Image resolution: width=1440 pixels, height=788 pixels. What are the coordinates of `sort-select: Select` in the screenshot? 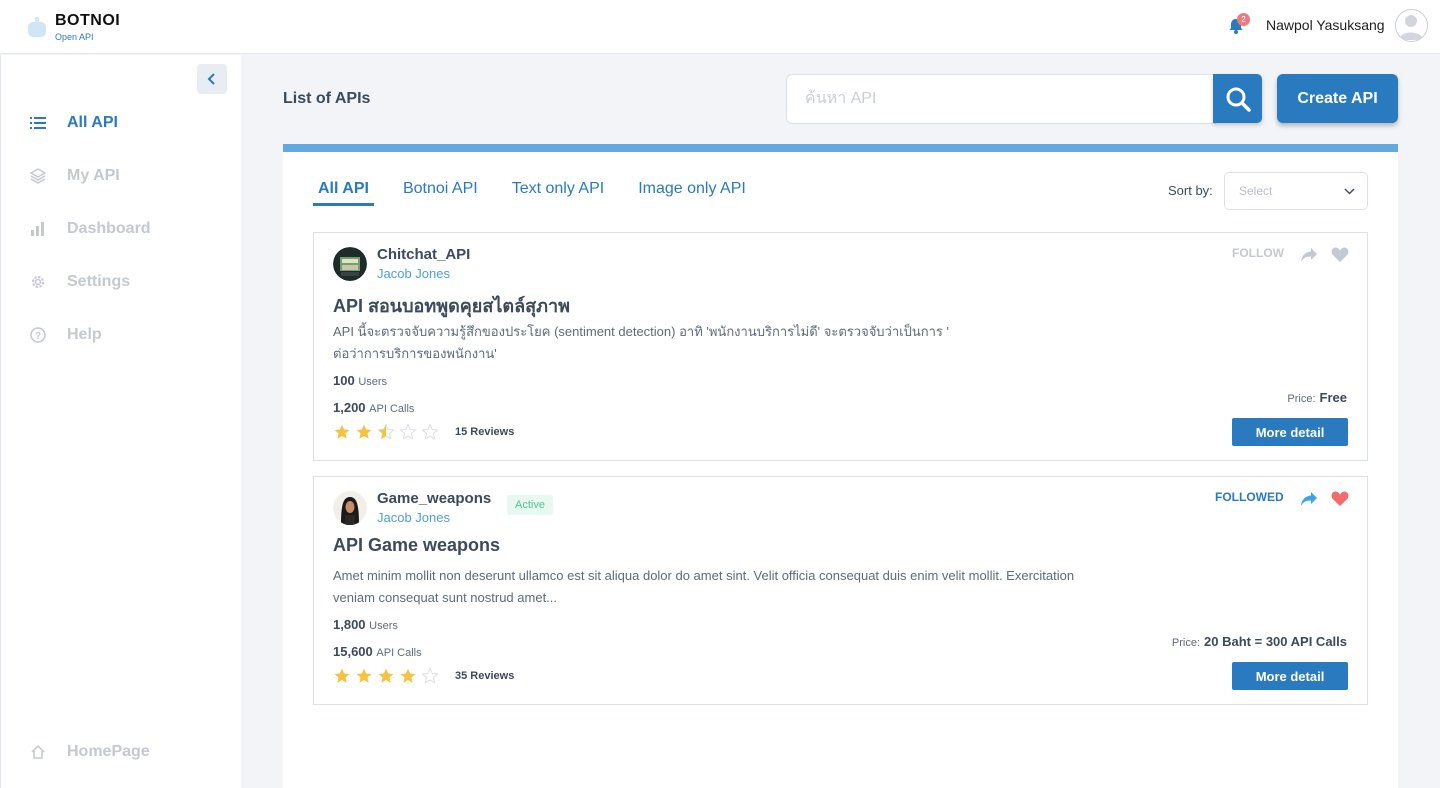 It's located at (1296, 191).